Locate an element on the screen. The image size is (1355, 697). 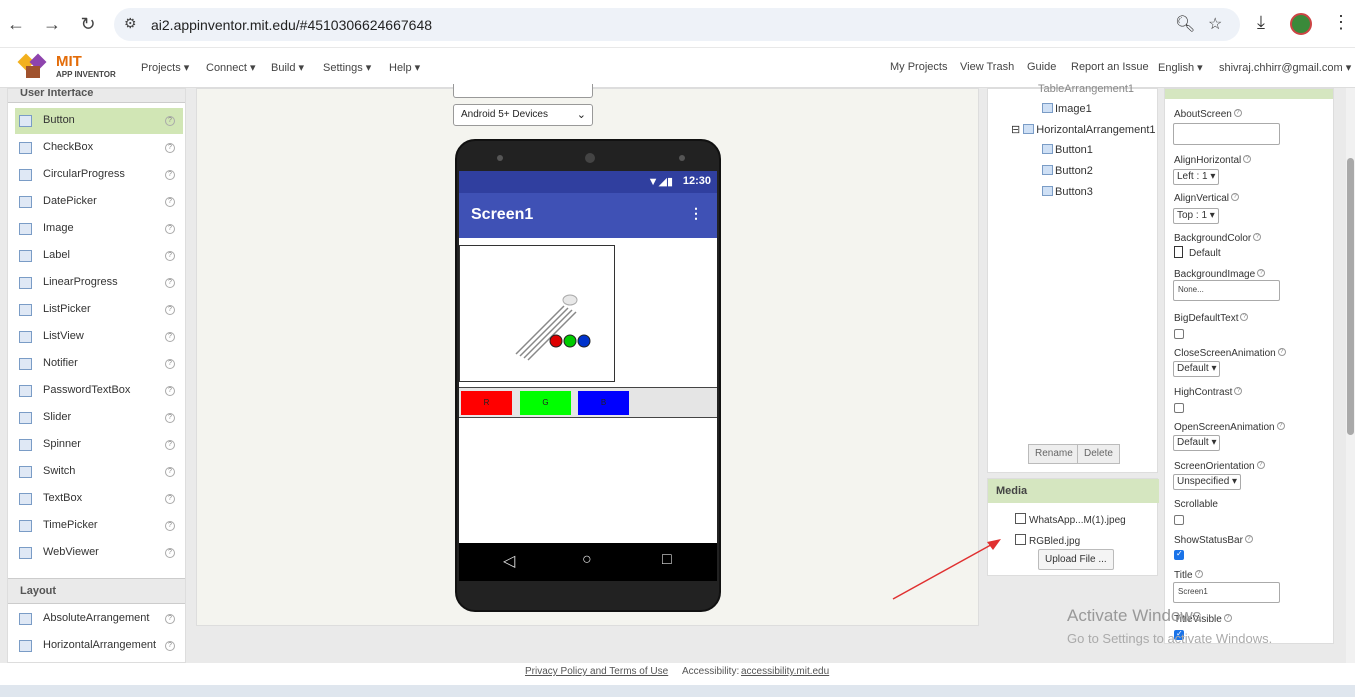
palette-item-absolutearrangement: AbsoluteArrangement? is located at coordinates (99, 619).